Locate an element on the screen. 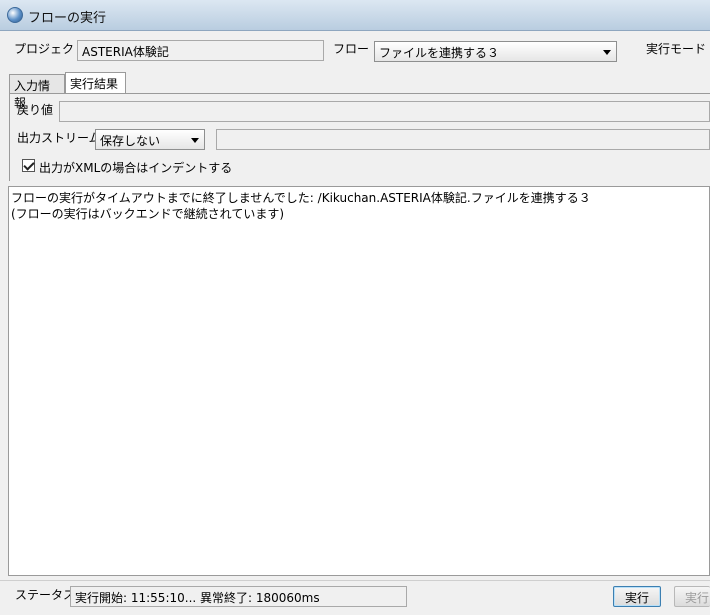 This screenshot has width=710, height=615. mode-label: 実行モード is located at coordinates (676, 49).